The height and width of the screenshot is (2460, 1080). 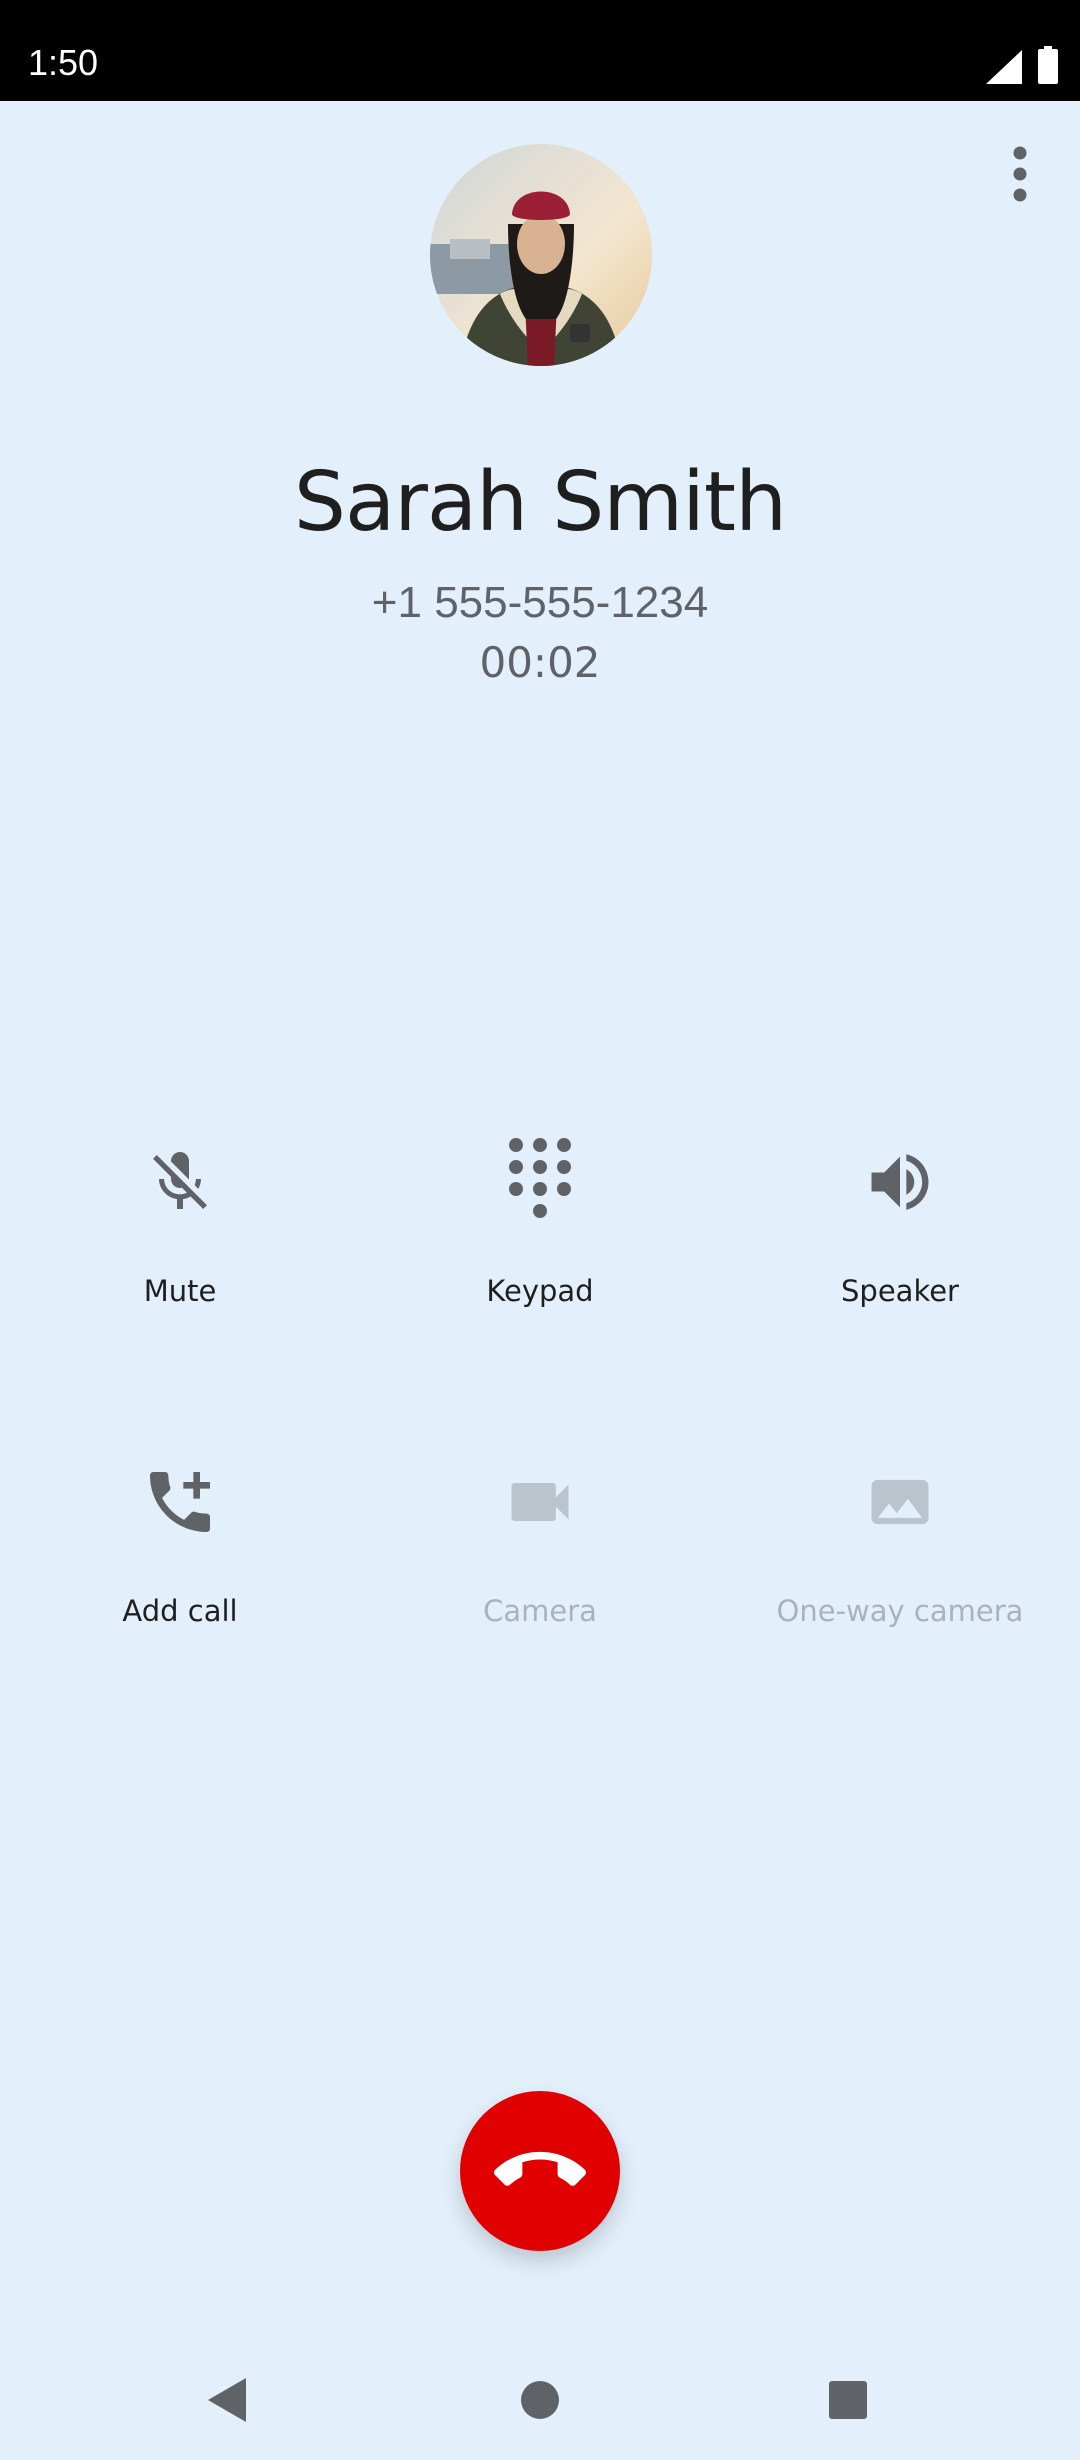 I want to click on mic-off-icon, so click(x=180, y=1180).